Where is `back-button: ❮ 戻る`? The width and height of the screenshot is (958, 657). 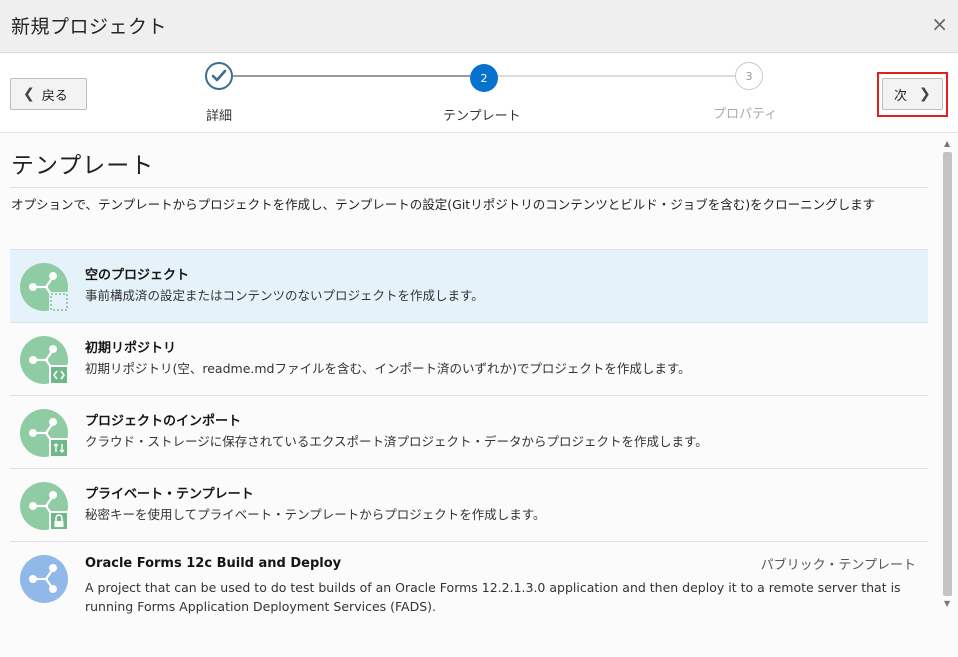
back-button: ❮ 戻る is located at coordinates (48, 94).